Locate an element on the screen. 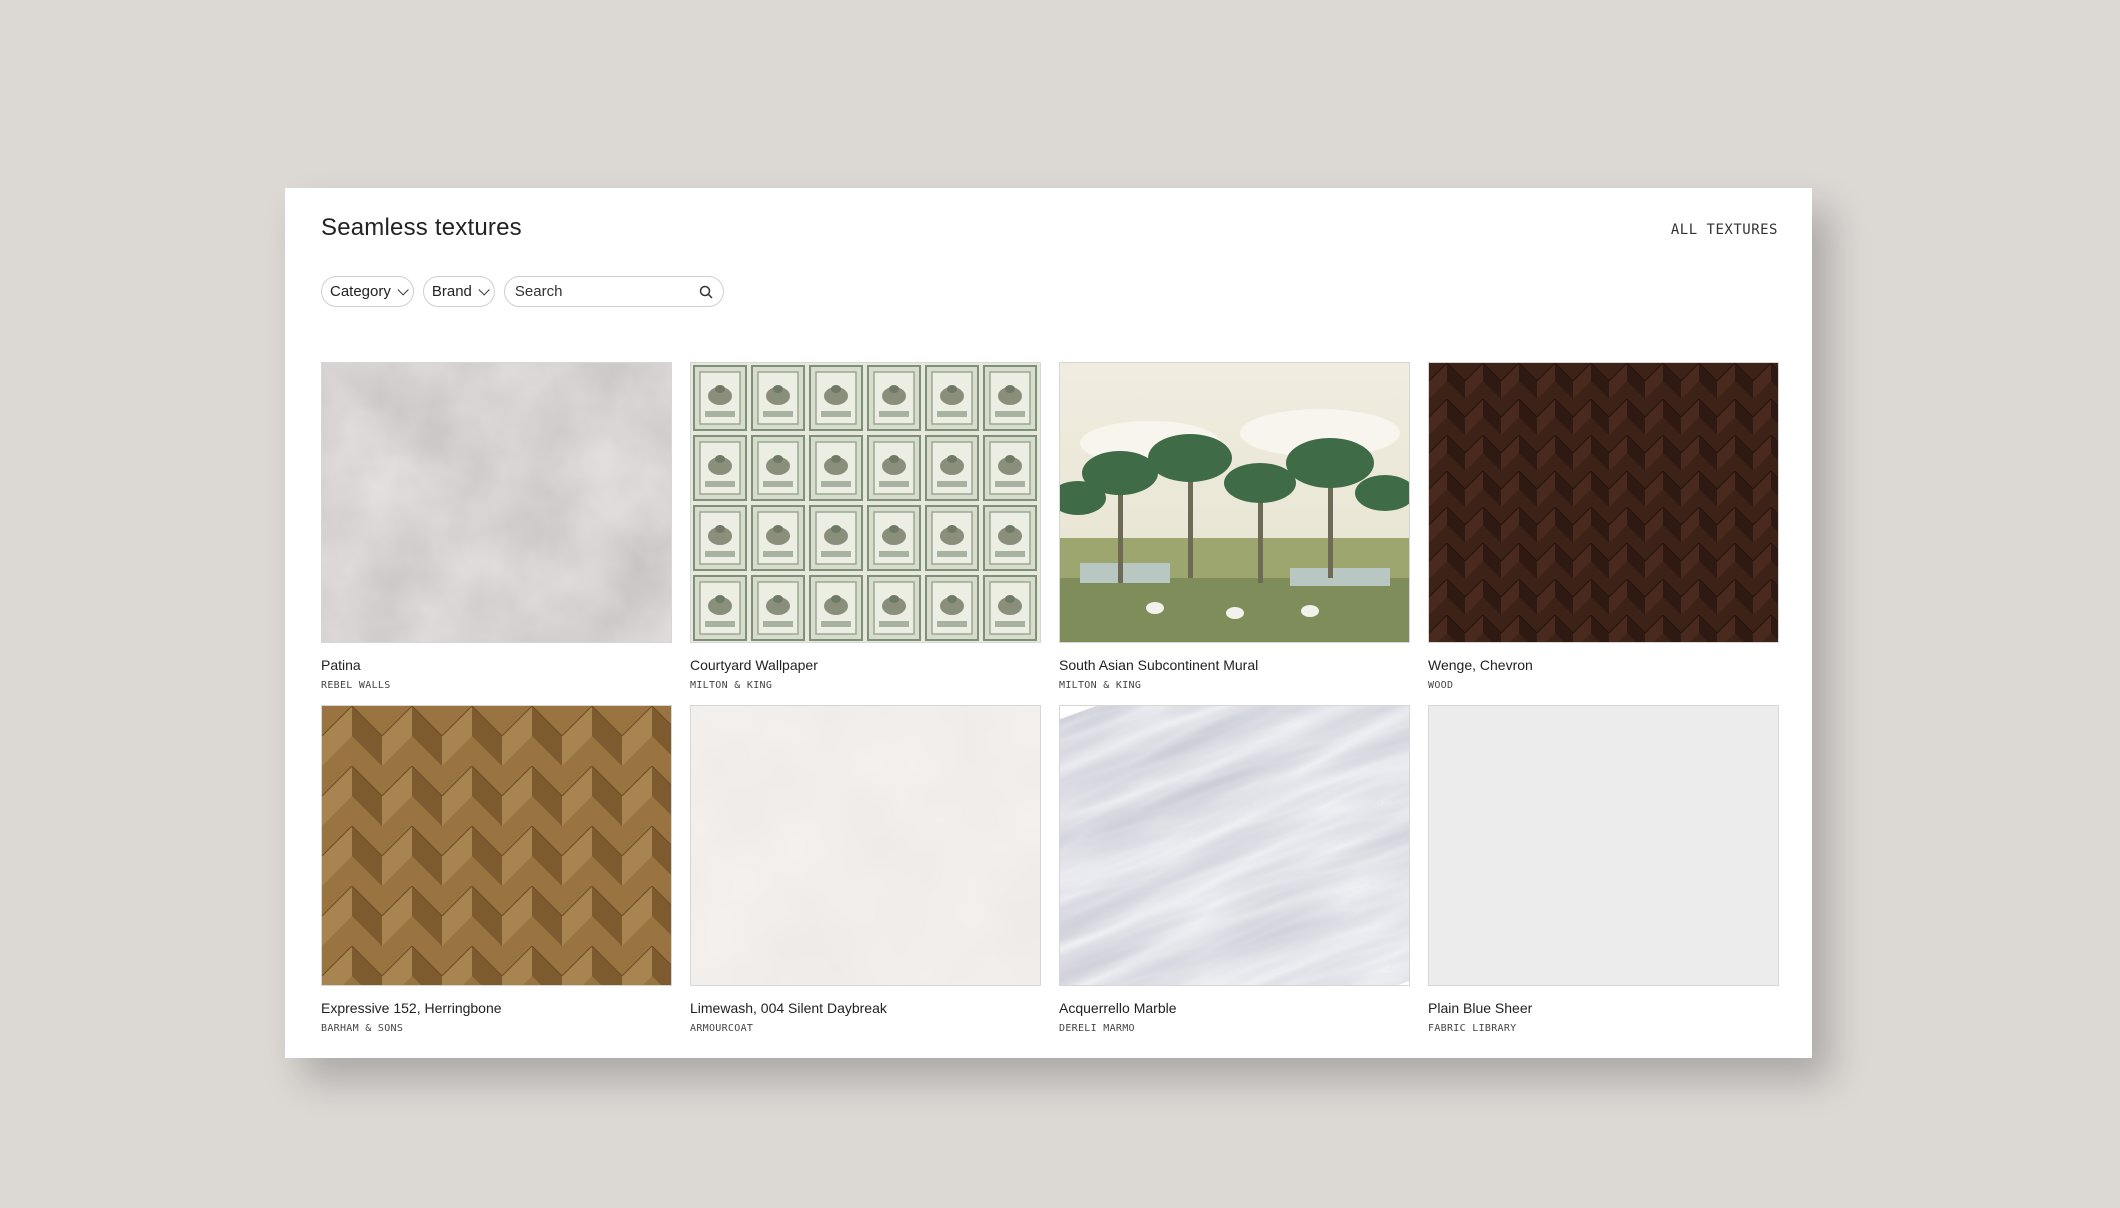 Image resolution: width=2120 pixels, height=1208 pixels. texture-card: Limewash, 004 Silent Daybreak ARMOURCOAT is located at coordinates (865, 869).